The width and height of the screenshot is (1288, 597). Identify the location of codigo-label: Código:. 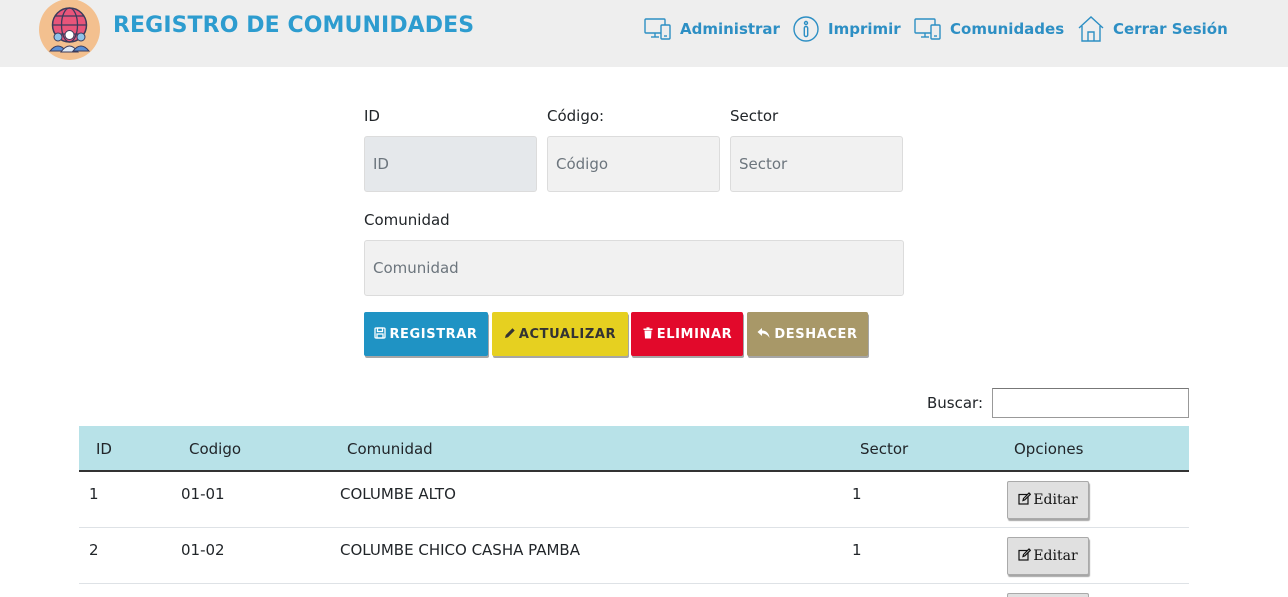
(576, 116).